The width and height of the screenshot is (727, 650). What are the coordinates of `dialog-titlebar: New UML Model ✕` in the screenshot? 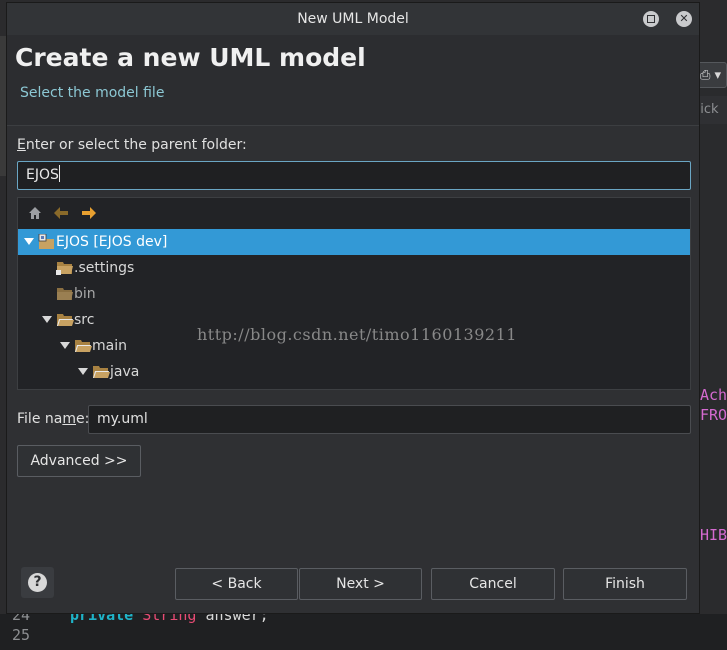 It's located at (353, 19).